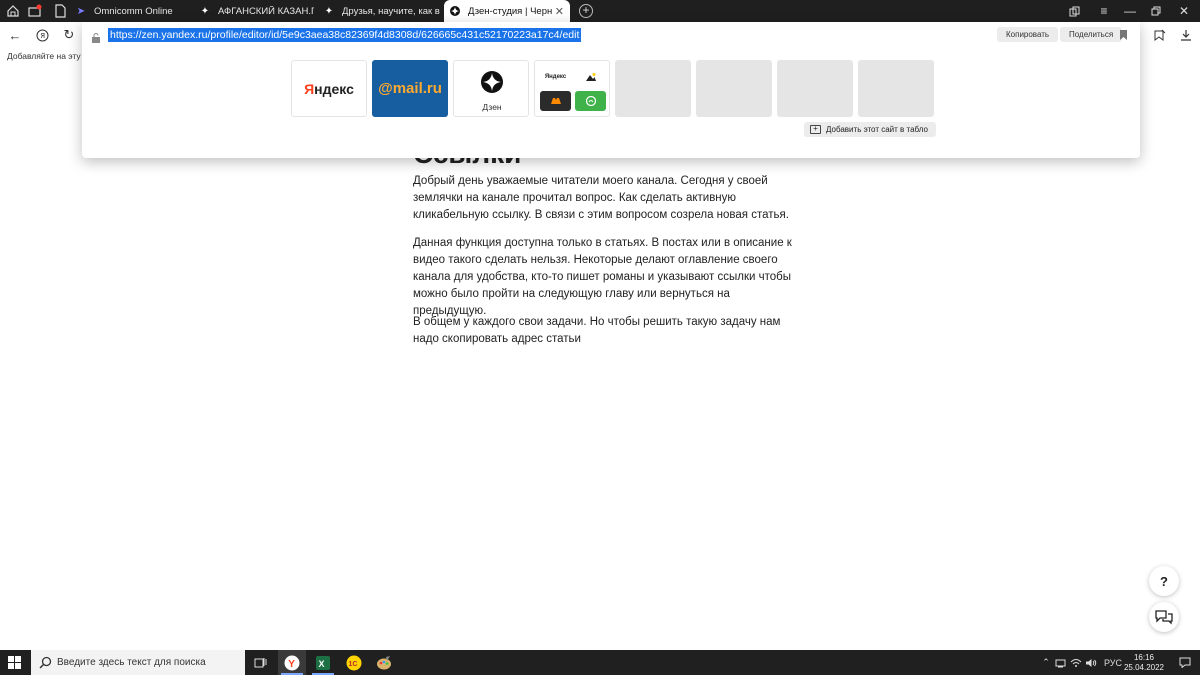 The width and height of the screenshot is (1200, 675). I want to click on chat-support-button, so click(1164, 617).